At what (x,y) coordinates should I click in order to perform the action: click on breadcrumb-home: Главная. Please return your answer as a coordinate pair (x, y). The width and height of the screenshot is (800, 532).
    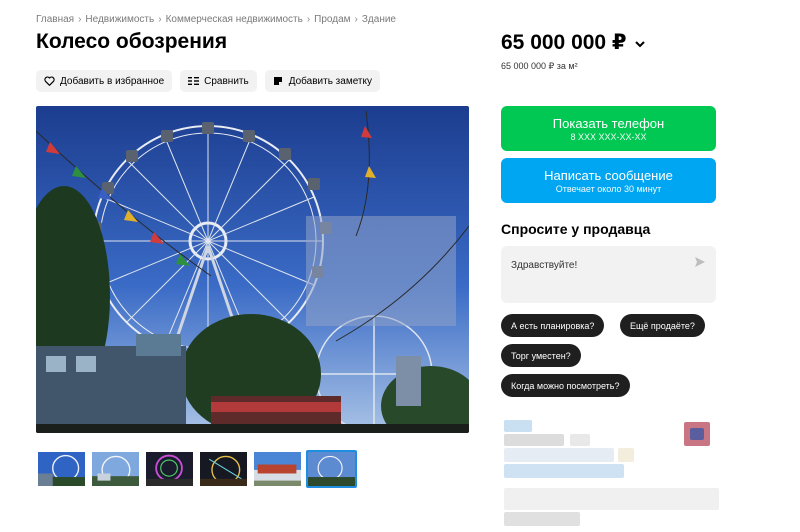
    Looking at the image, I should click on (55, 19).